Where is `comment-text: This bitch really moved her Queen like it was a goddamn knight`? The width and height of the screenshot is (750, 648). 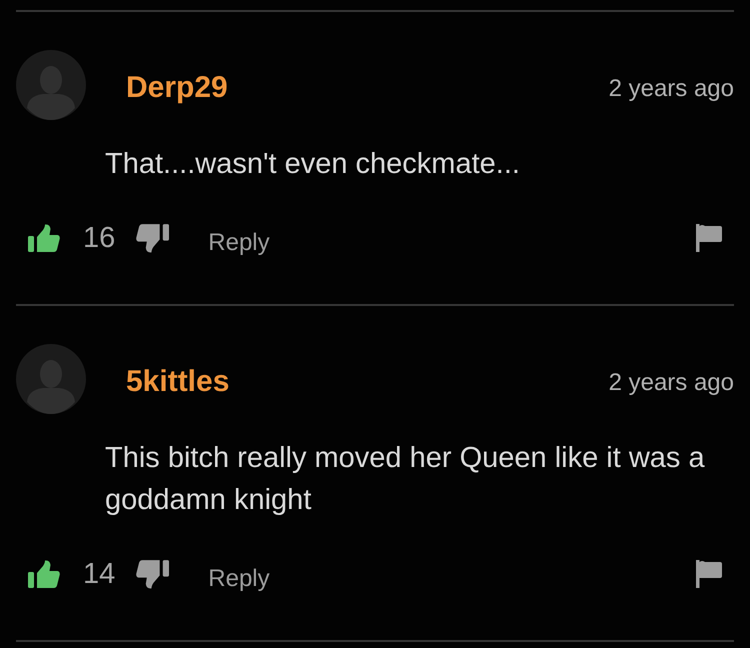
comment-text: This bitch really moved her Queen like it was a goddamn knight is located at coordinates (405, 479).